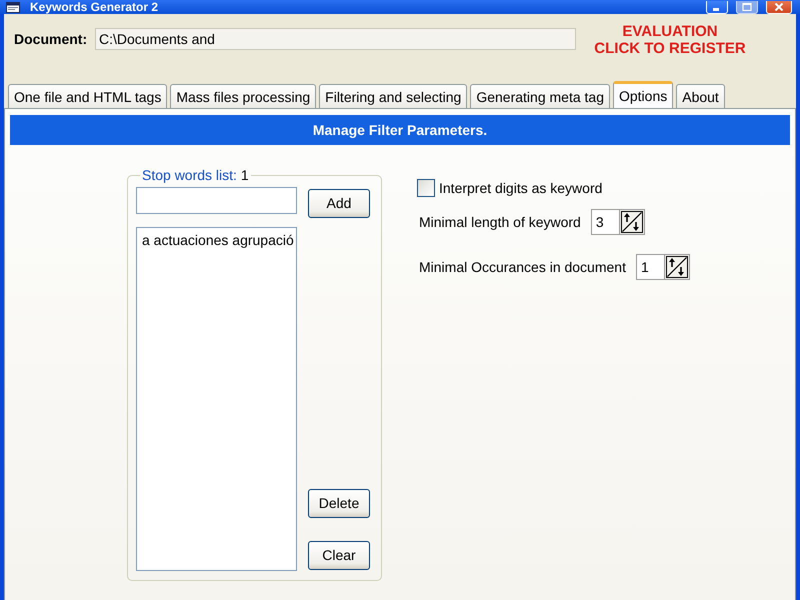  What do you see at coordinates (13, 7) in the screenshot?
I see `app-window-icon` at bounding box center [13, 7].